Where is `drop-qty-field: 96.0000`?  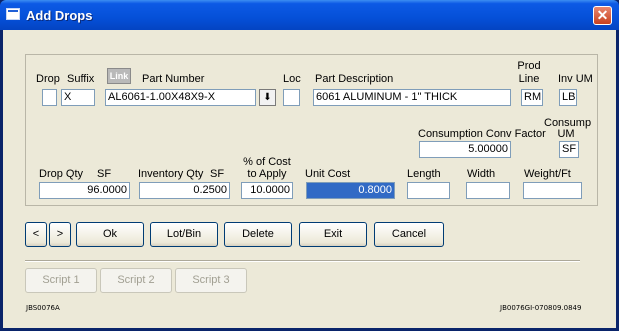
drop-qty-field: 96.0000 is located at coordinates (84, 190).